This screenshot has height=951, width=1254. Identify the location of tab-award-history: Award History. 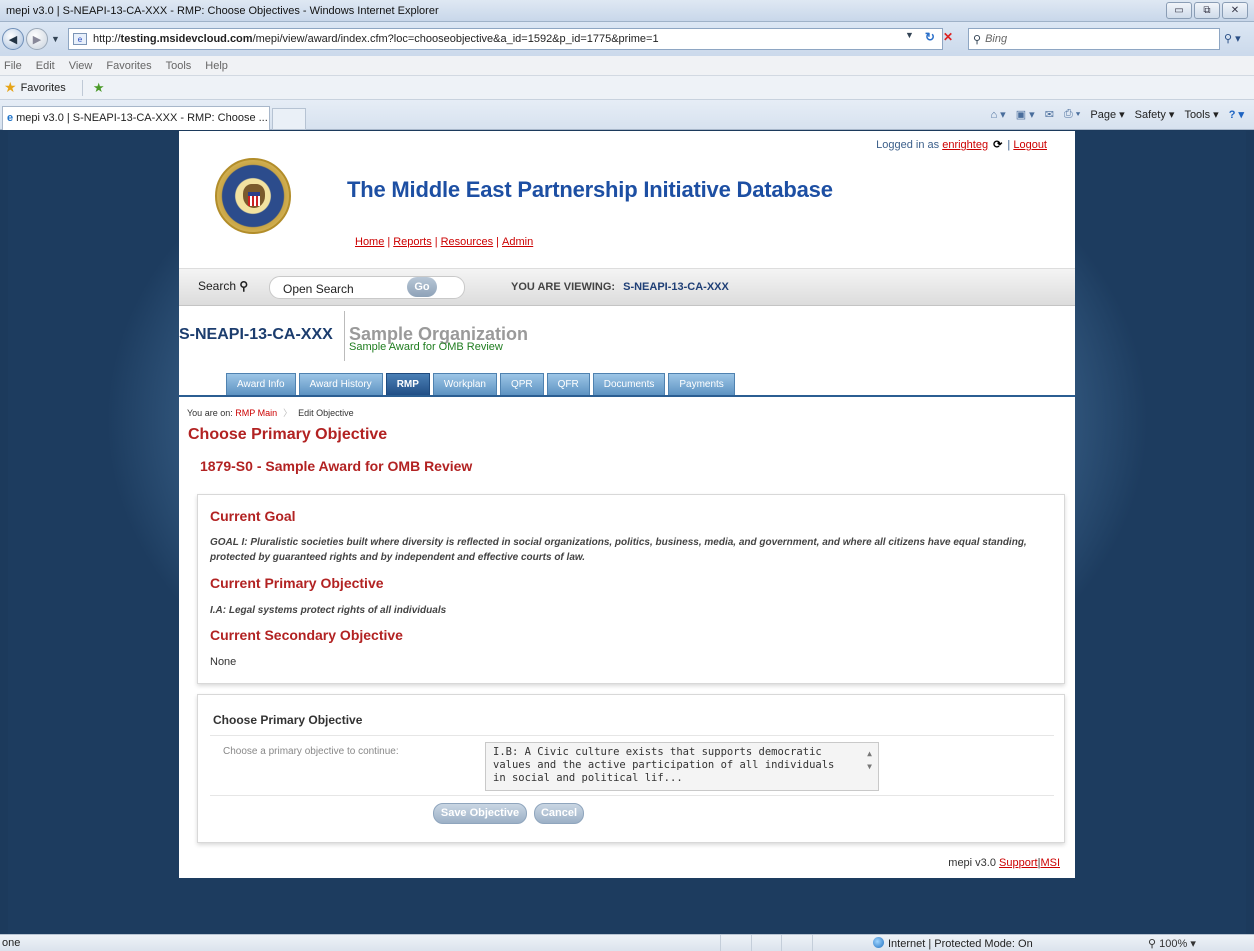
(340, 384).